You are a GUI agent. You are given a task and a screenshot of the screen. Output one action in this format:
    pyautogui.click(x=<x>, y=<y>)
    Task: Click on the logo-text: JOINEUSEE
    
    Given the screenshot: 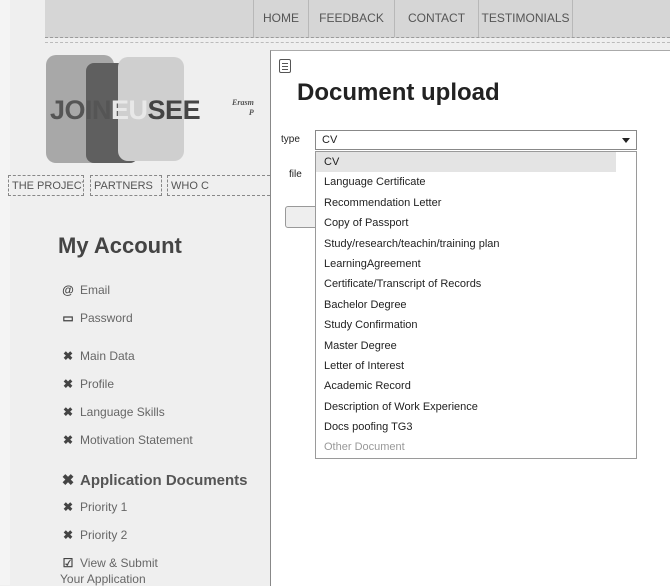 What is the action you would take?
    pyautogui.click(x=125, y=110)
    